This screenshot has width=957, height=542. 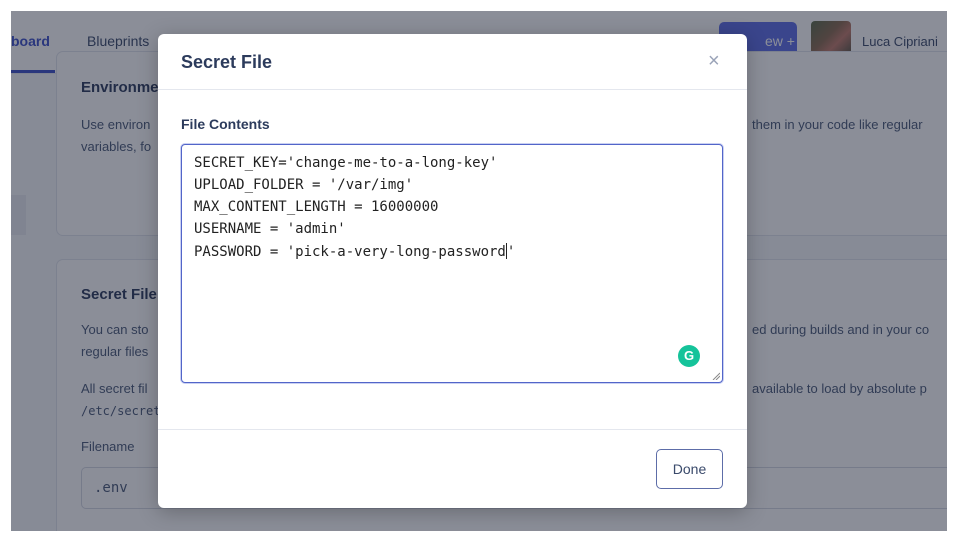 I want to click on close-icon: ×, so click(x=714, y=61).